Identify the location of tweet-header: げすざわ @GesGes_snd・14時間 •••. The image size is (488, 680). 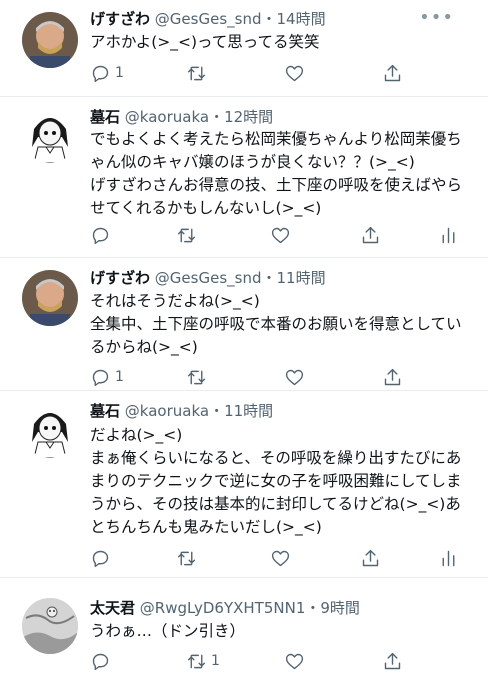
(281, 19).